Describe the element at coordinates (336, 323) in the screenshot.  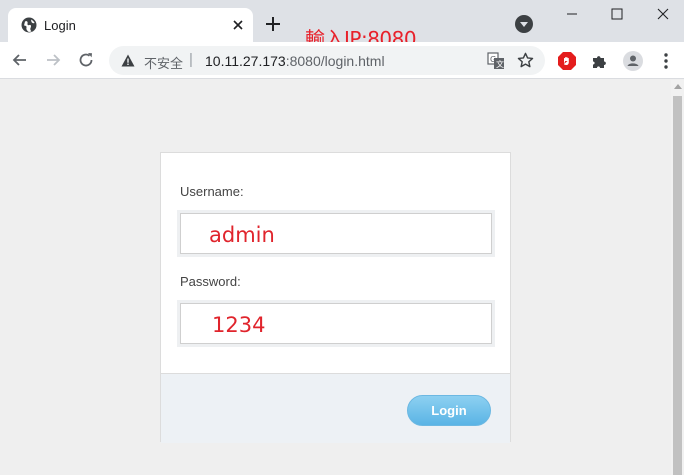
I see `password-field: 1234` at that location.